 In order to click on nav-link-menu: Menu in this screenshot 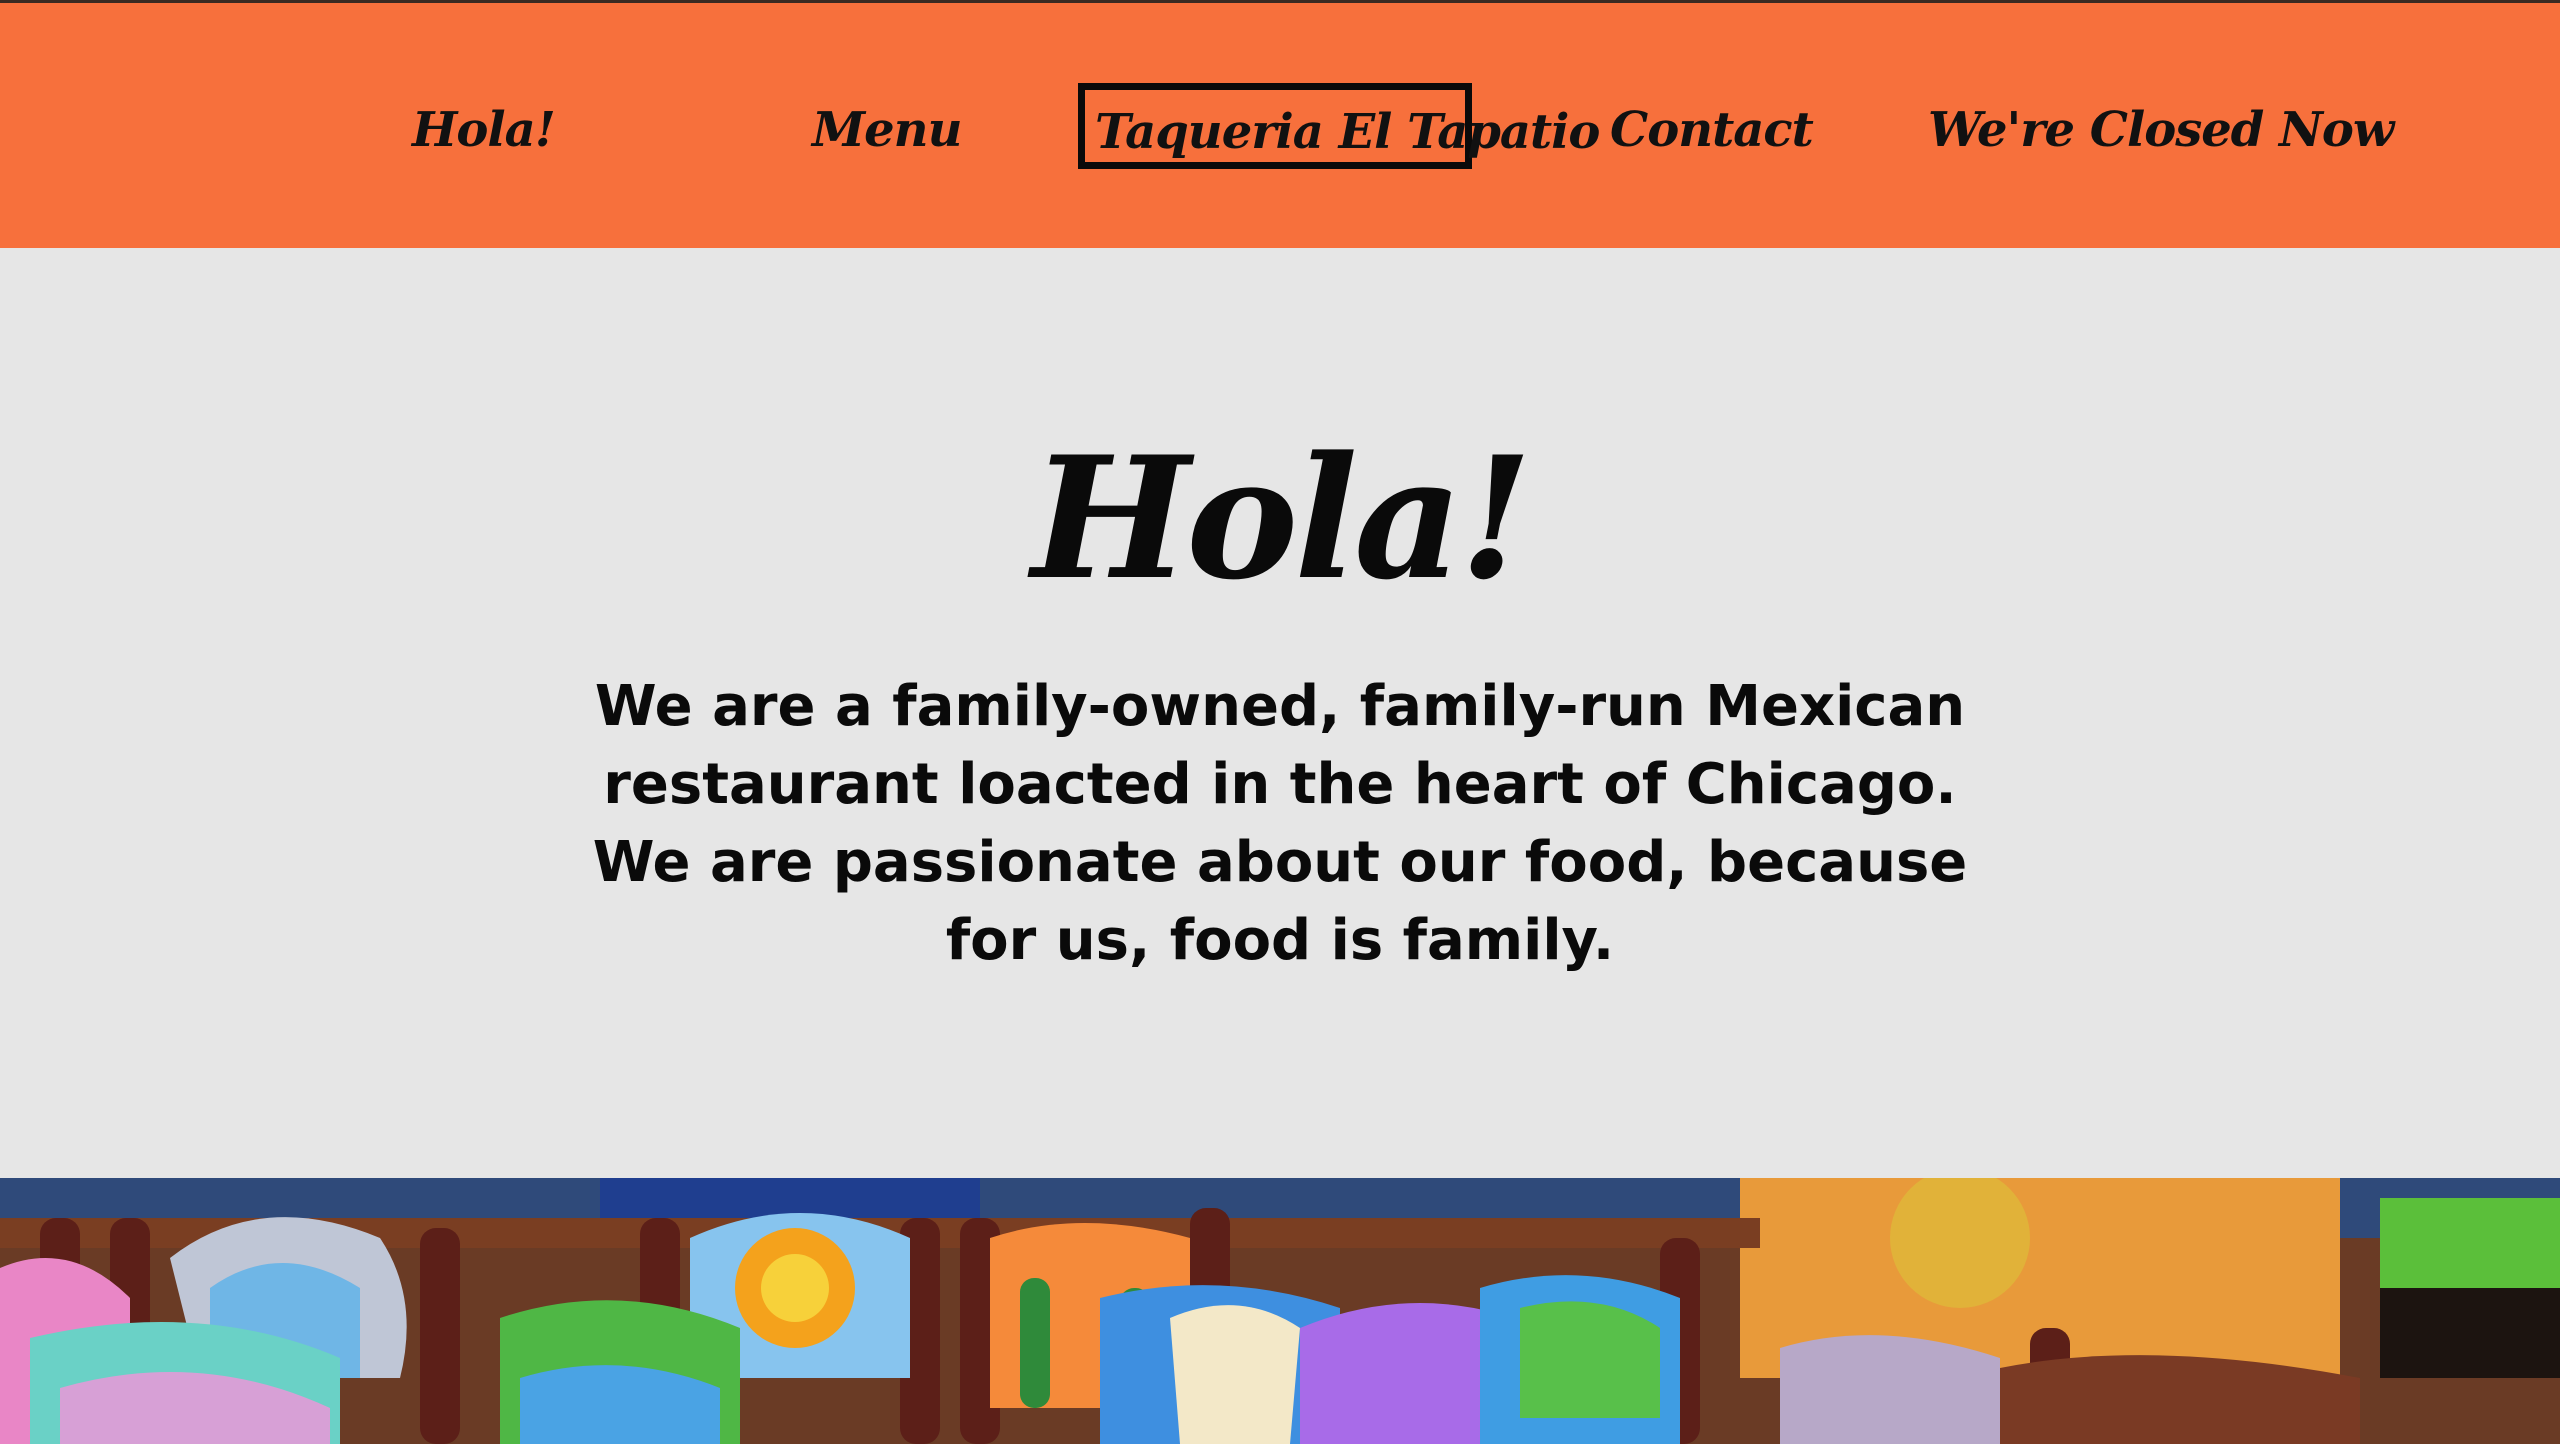, I will do `click(887, 130)`.